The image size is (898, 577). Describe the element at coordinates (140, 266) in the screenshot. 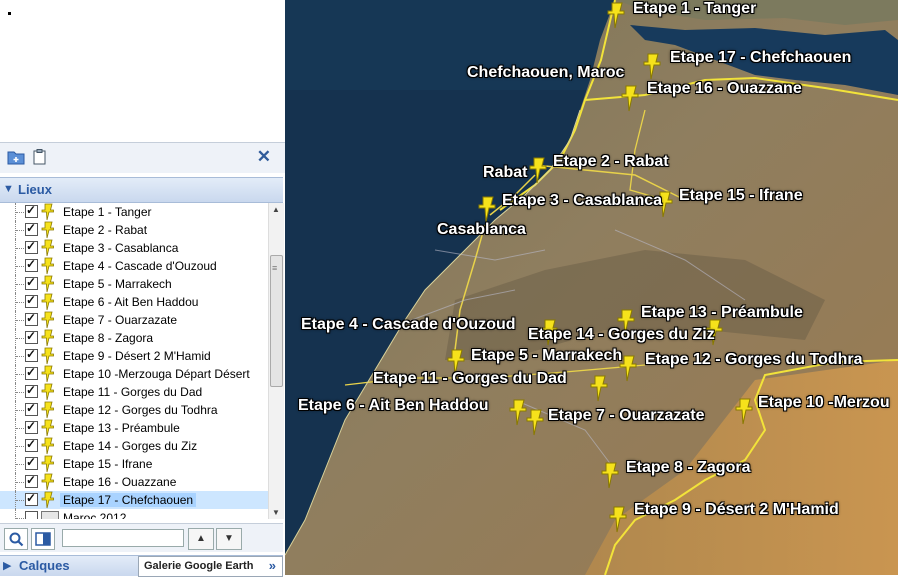

I see `place-label: Etape 4 - Cascade d'Ouzoud` at that location.